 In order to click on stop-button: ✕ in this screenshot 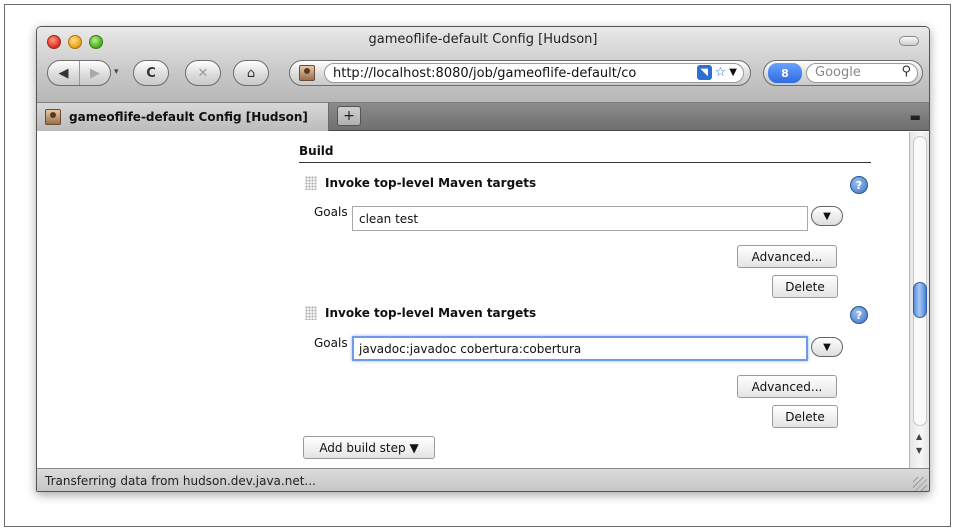, I will do `click(203, 73)`.